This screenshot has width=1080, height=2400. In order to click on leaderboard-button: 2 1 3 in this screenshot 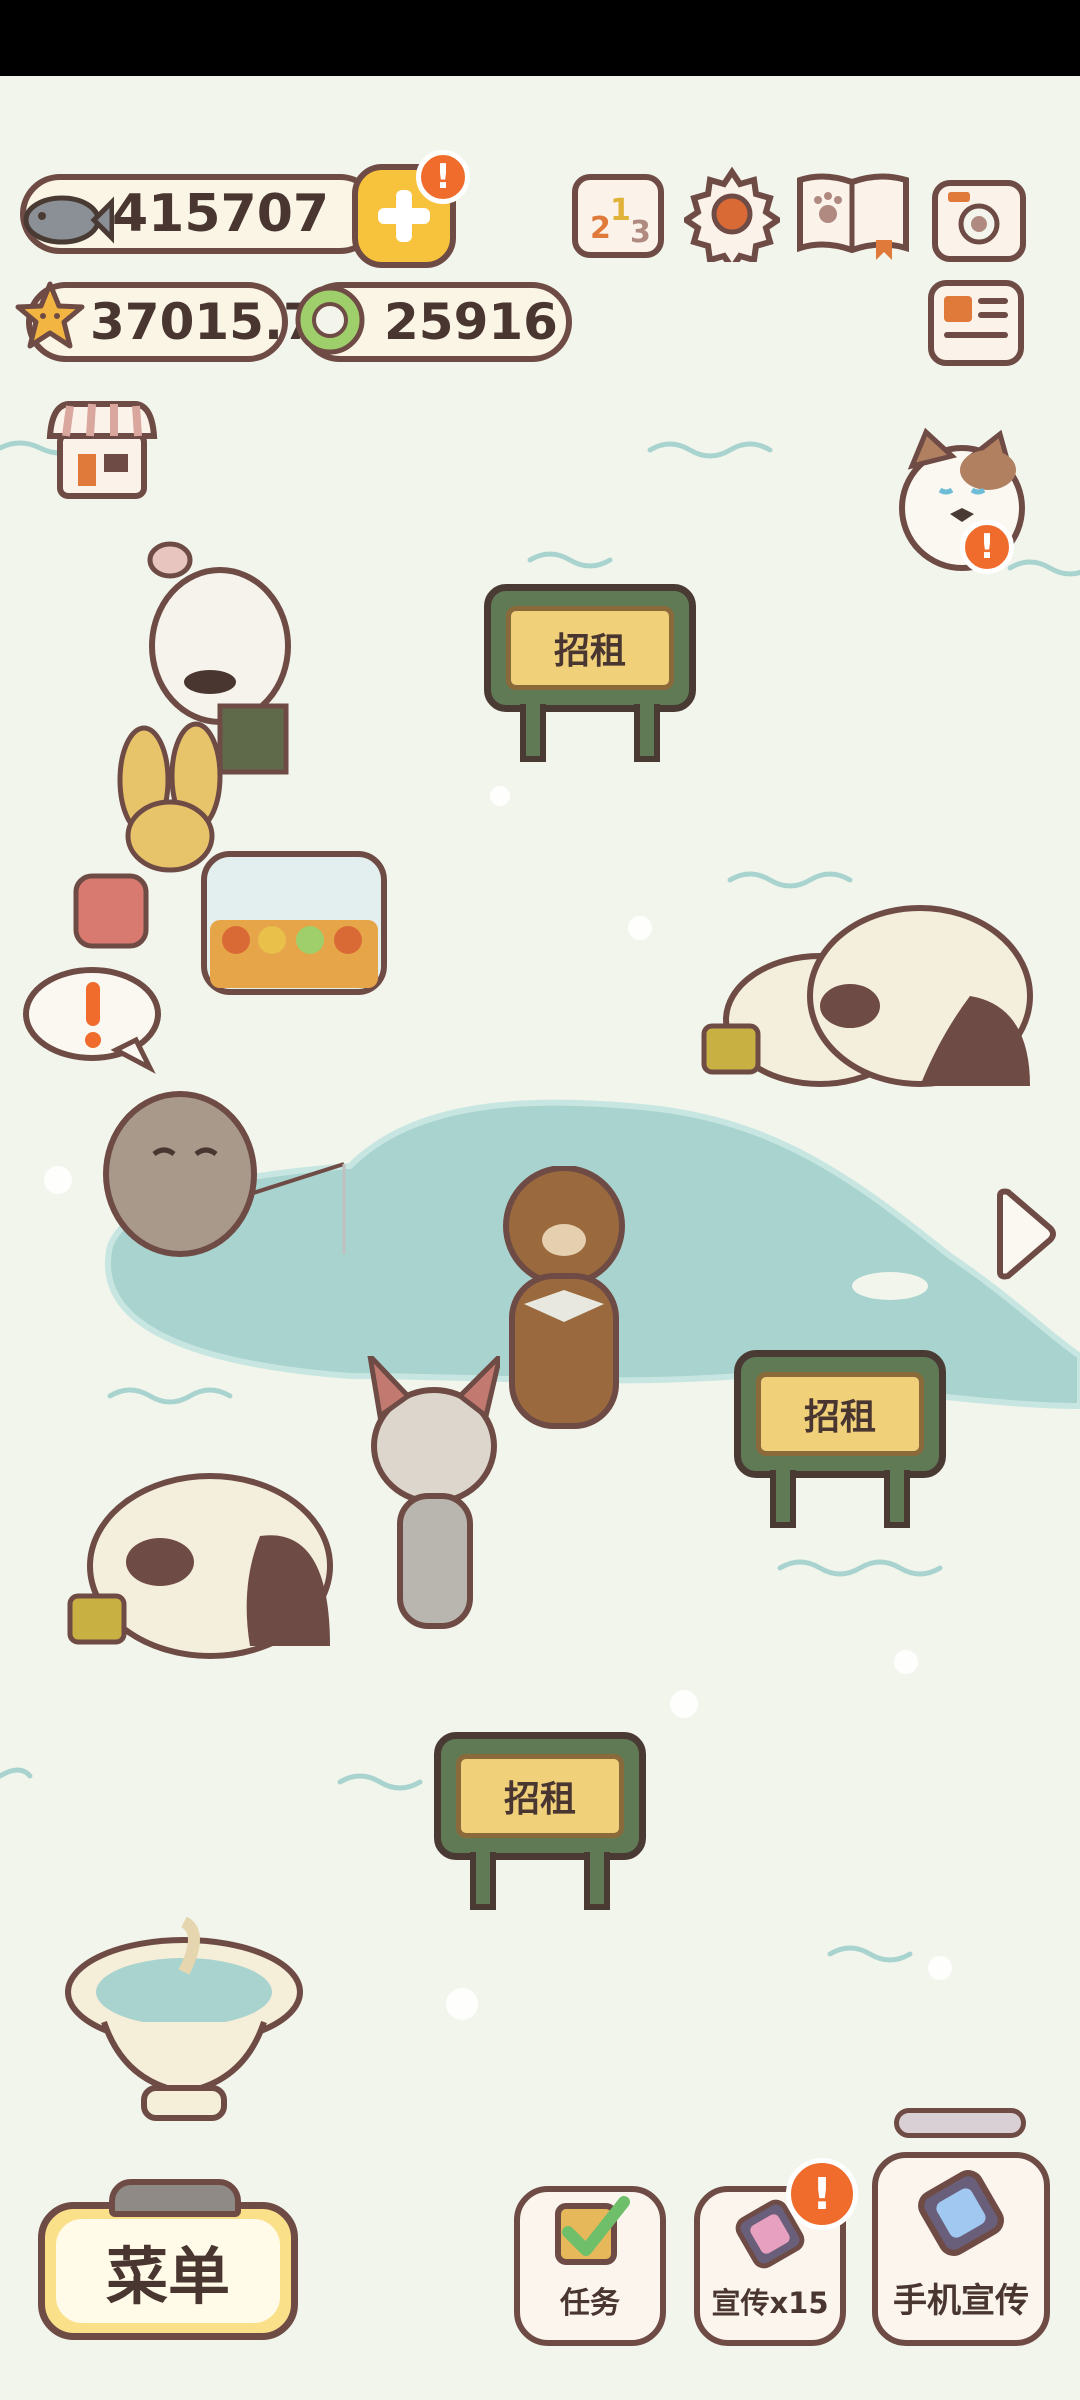, I will do `click(618, 216)`.